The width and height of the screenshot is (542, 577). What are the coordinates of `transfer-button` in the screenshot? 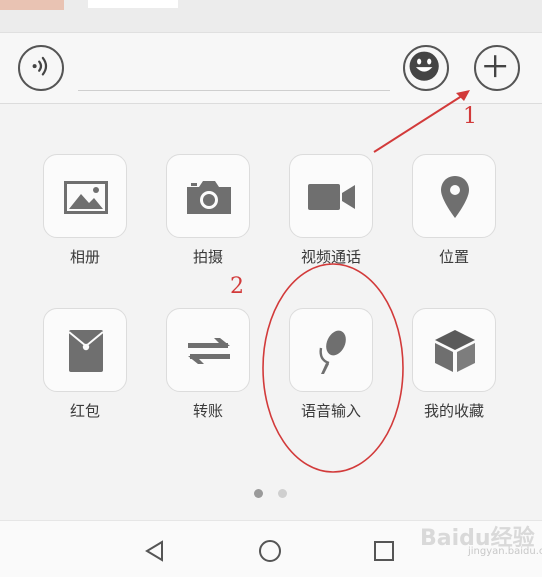 It's located at (208, 350).